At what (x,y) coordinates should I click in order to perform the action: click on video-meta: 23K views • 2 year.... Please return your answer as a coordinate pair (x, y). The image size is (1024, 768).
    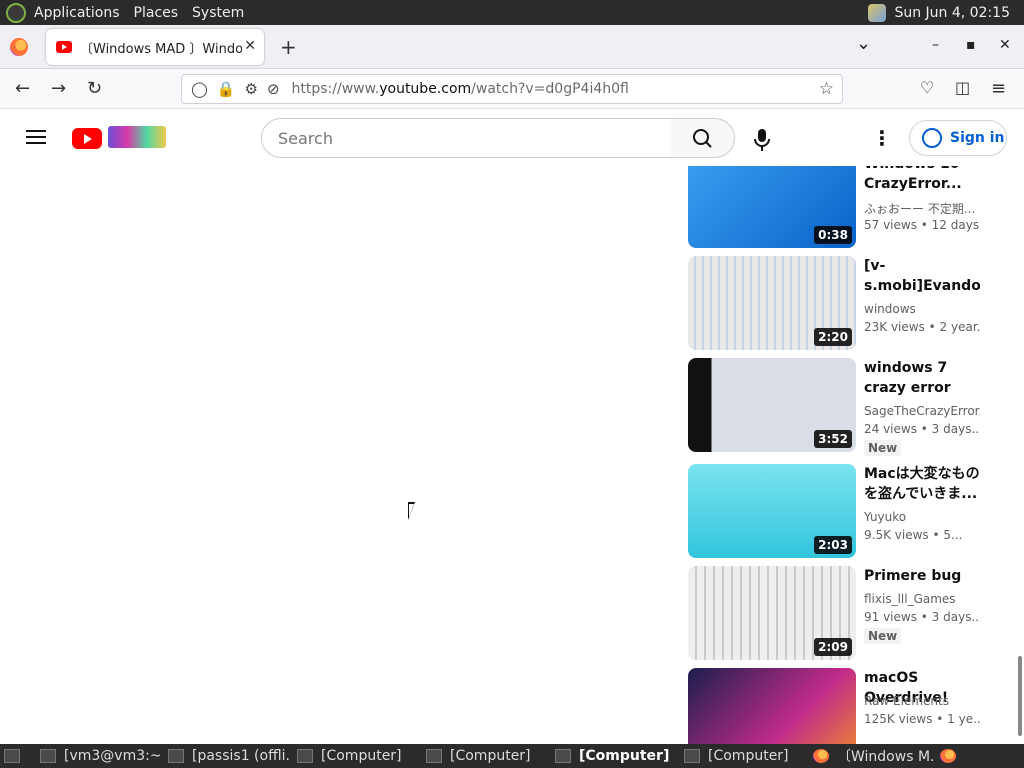
    Looking at the image, I should click on (922, 327).